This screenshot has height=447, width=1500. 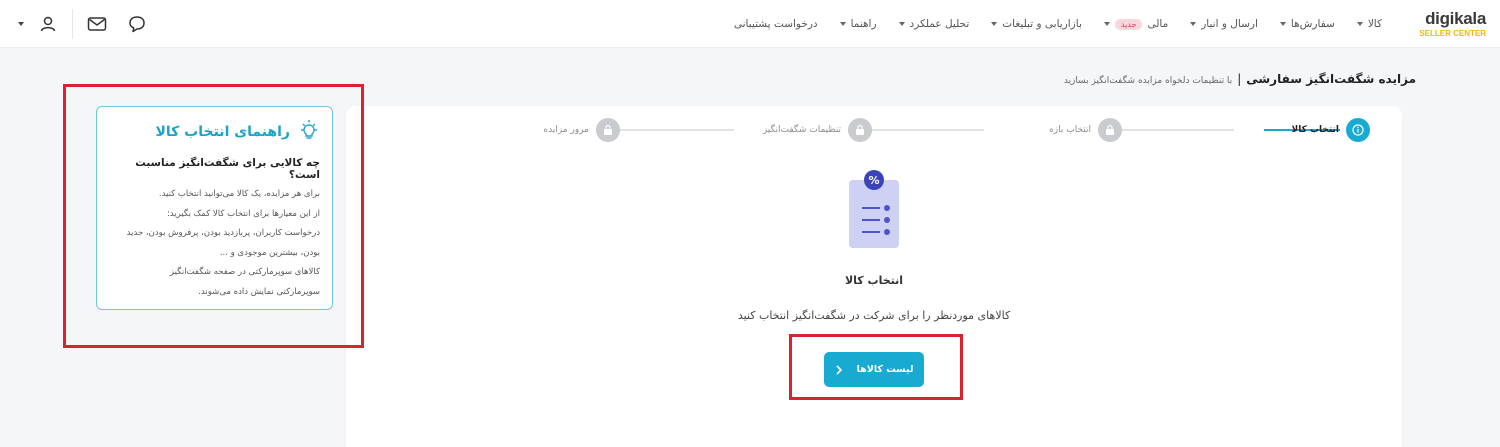 I want to click on highlight-product-list-button, so click(x=876, y=367).